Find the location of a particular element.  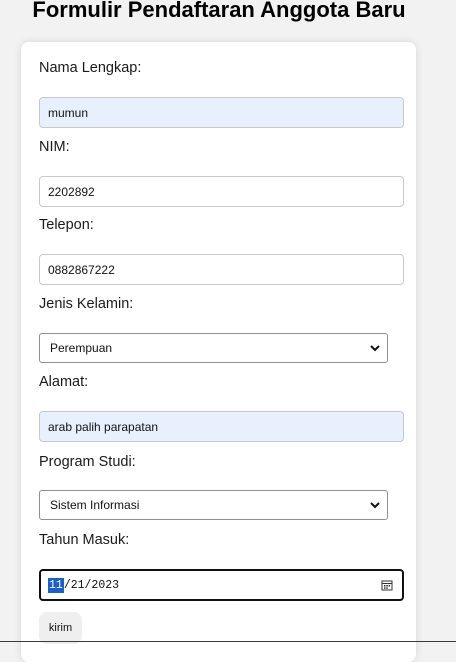

nim-value: 2202892 is located at coordinates (71, 191).